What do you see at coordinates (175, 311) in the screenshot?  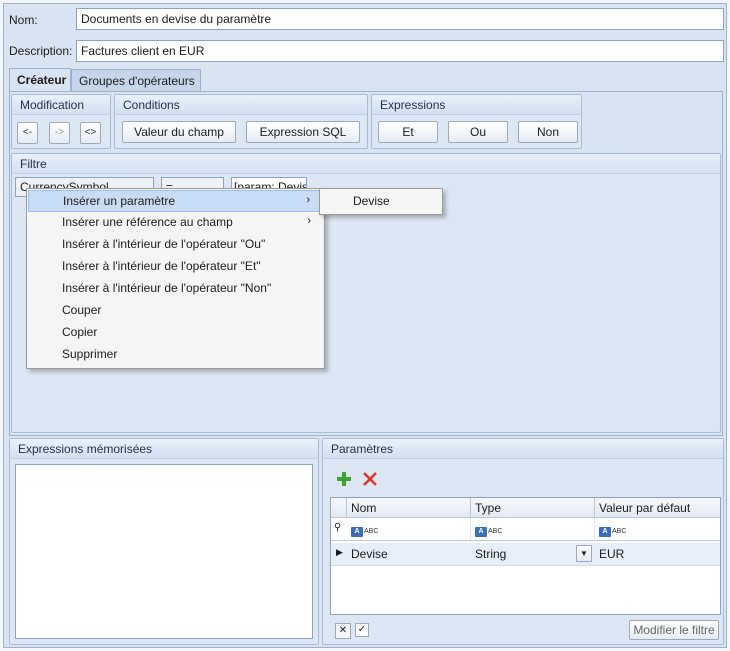 I see `menu-item-cut: Couper` at bounding box center [175, 311].